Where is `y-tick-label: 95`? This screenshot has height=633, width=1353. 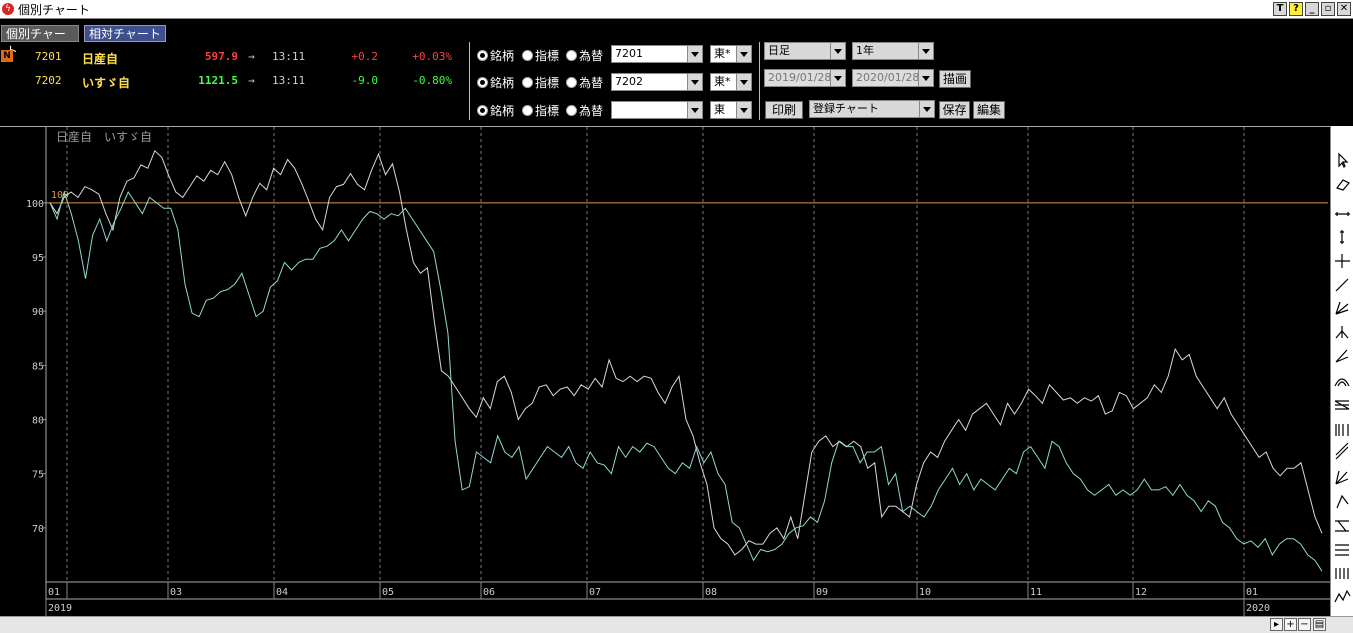
y-tick-label: 95 is located at coordinates (38, 258).